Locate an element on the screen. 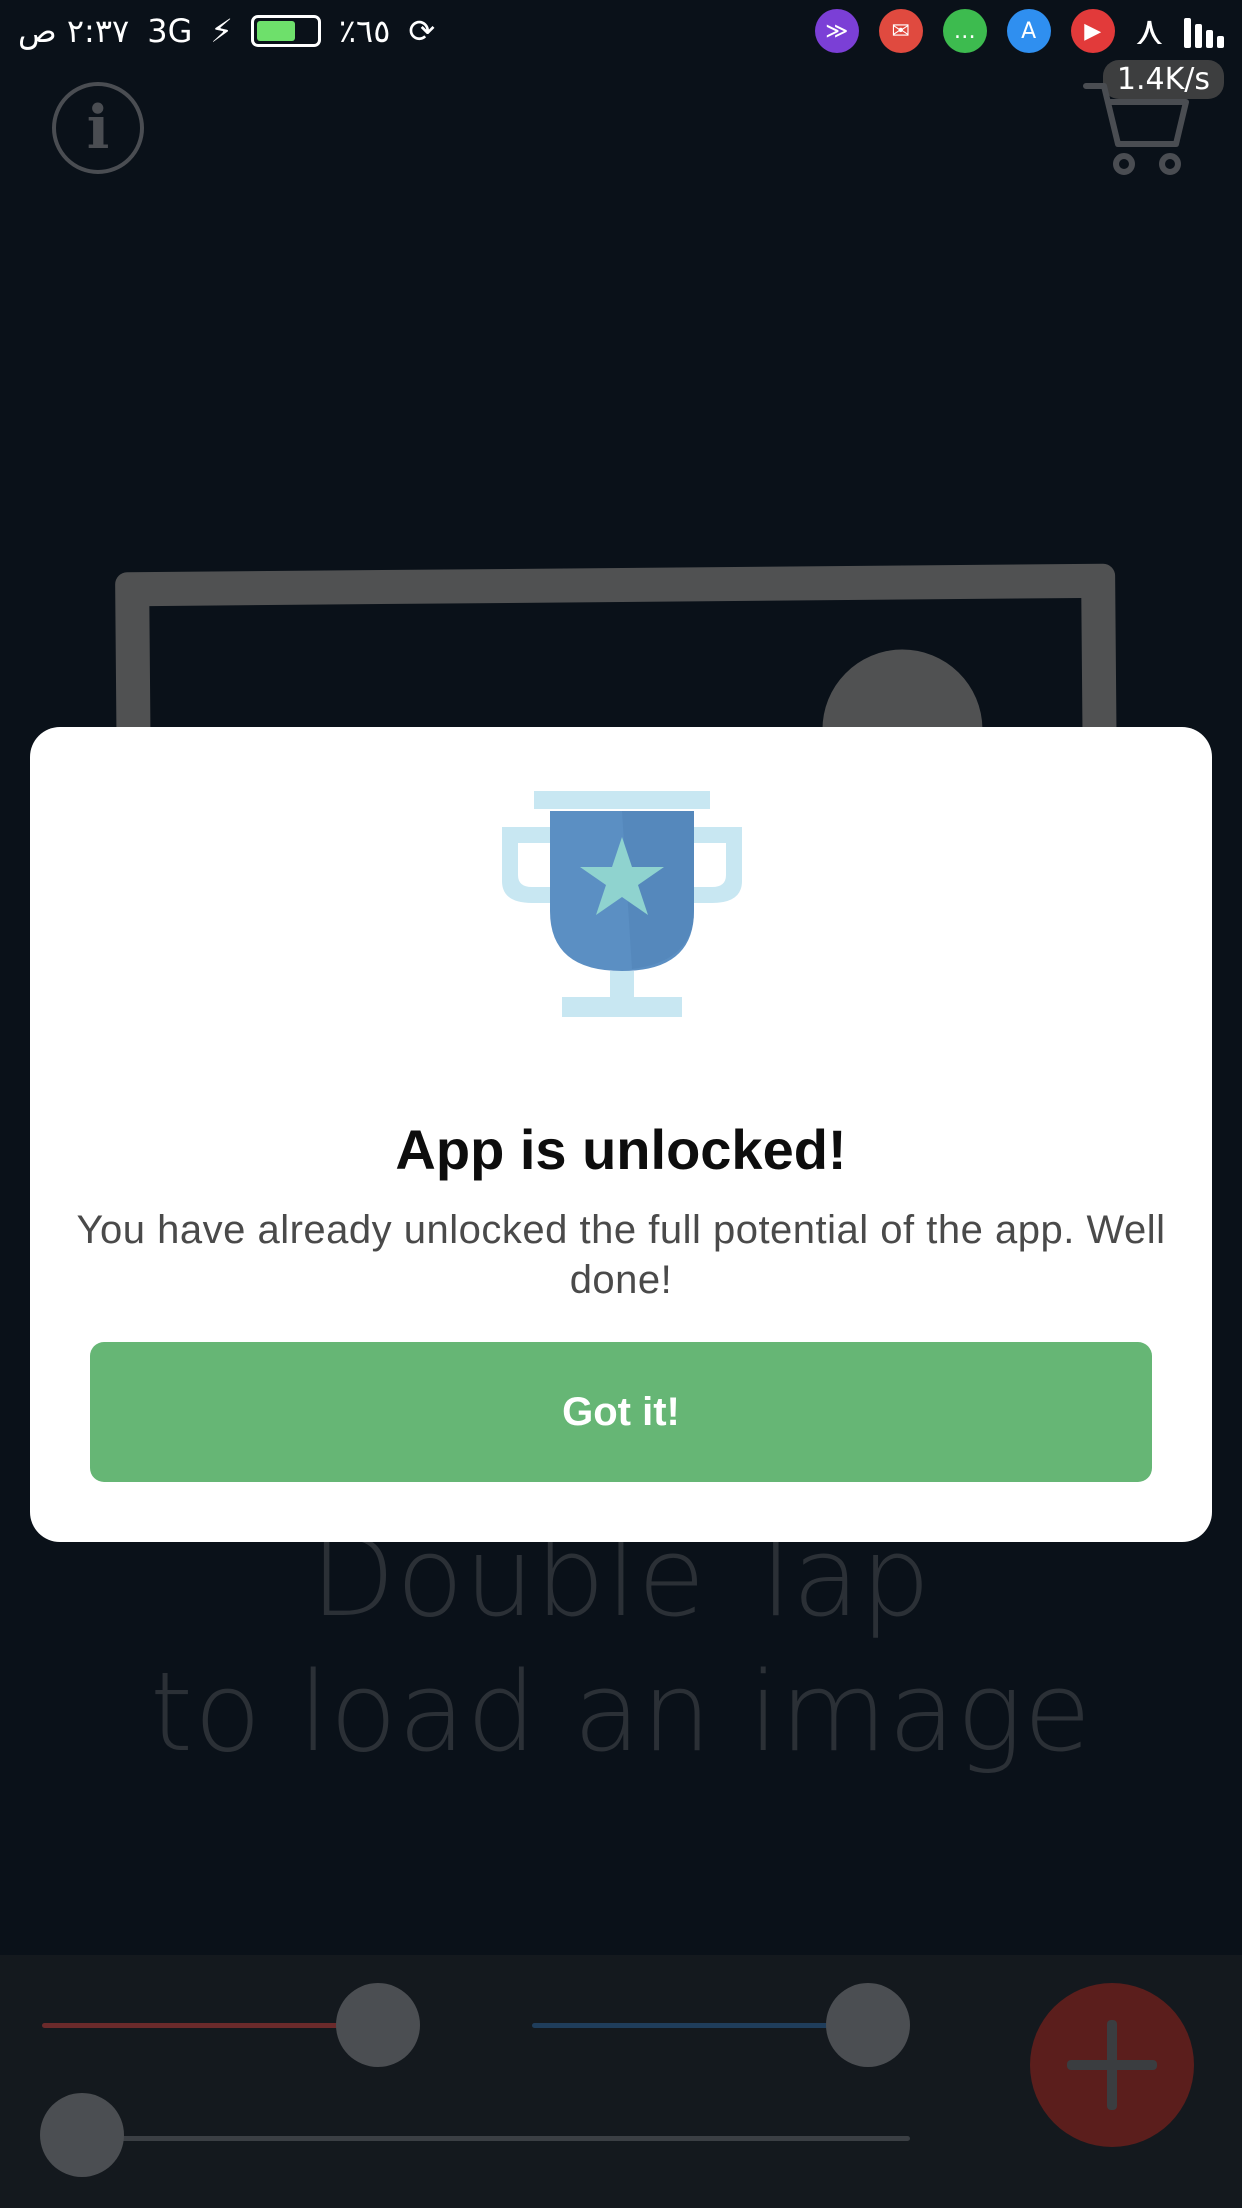  add-button is located at coordinates (1112, 2065).